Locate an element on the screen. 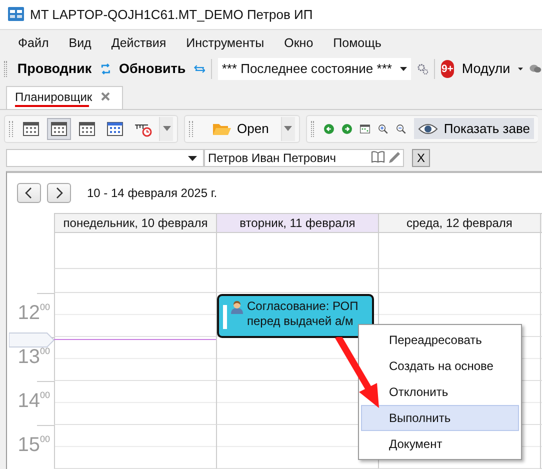 This screenshot has width=542, height=469. previous-button is located at coordinates (29, 193).